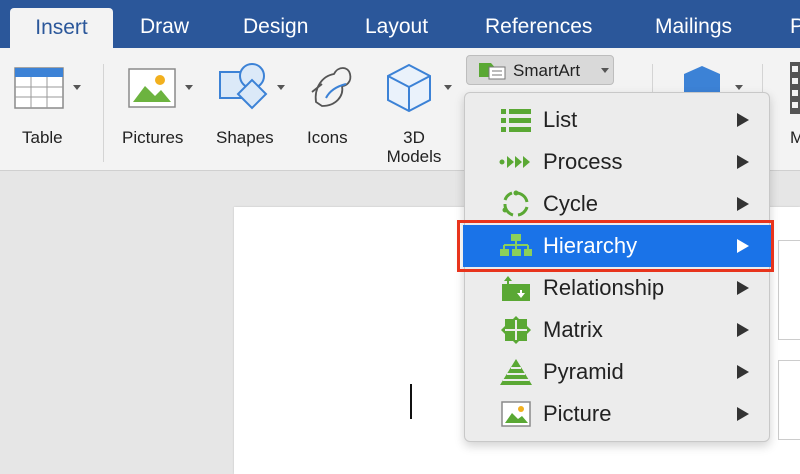 This screenshot has width=800, height=474. I want to click on menu-item-label: Hierarchy, so click(590, 245).